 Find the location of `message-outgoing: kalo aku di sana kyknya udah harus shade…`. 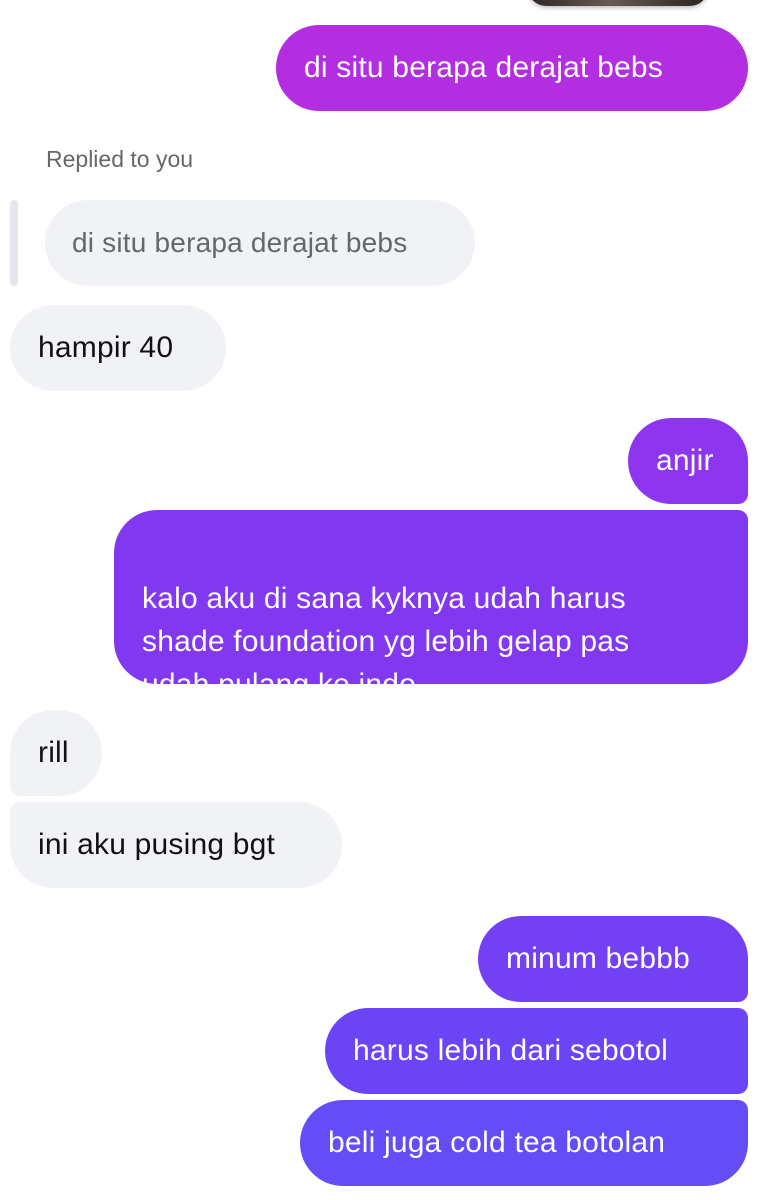

message-outgoing: kalo aku di sana kyknya udah harus shade… is located at coordinates (431, 605).